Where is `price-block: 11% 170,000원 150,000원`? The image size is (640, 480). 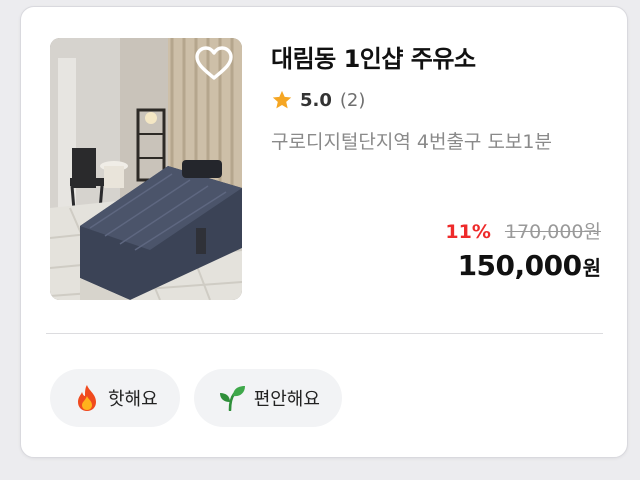
price-block: 11% 170,000원 150,000원 is located at coordinates (523, 253).